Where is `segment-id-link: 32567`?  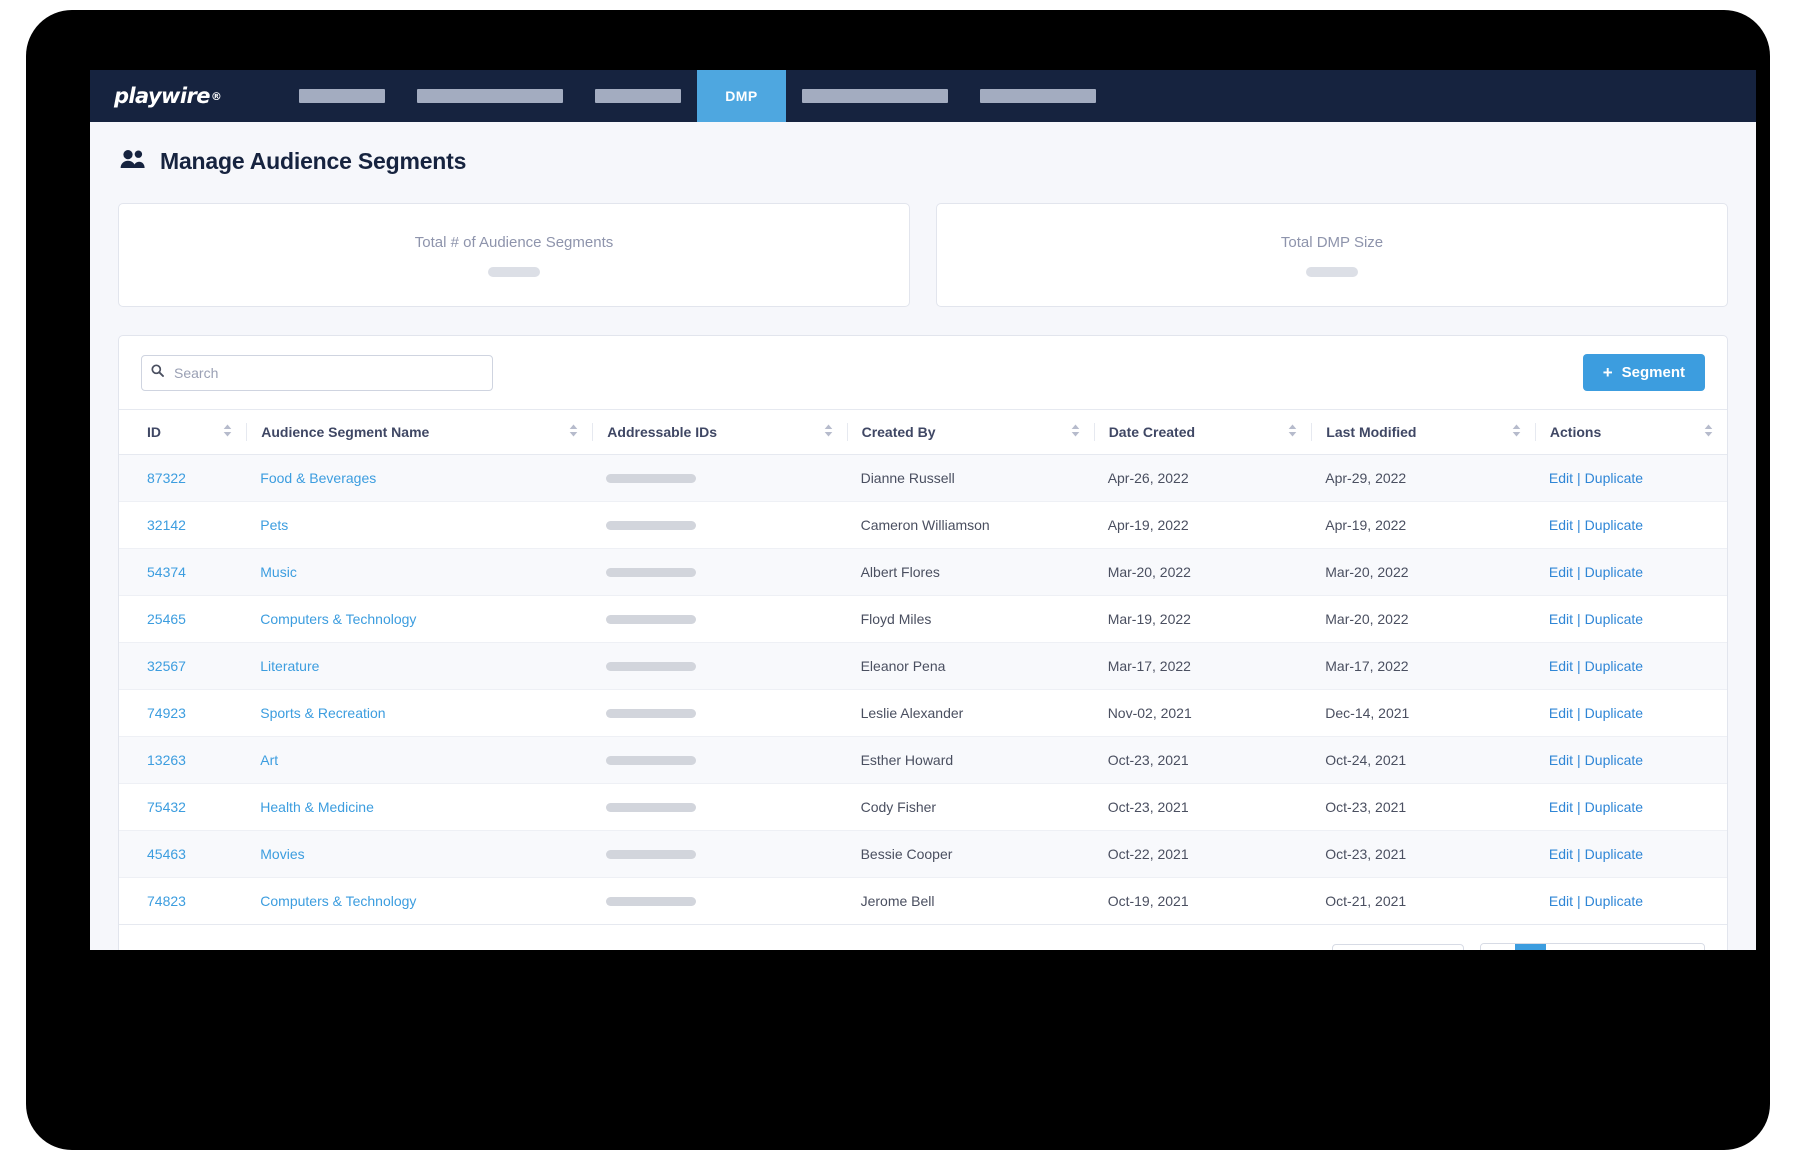 segment-id-link: 32567 is located at coordinates (166, 666).